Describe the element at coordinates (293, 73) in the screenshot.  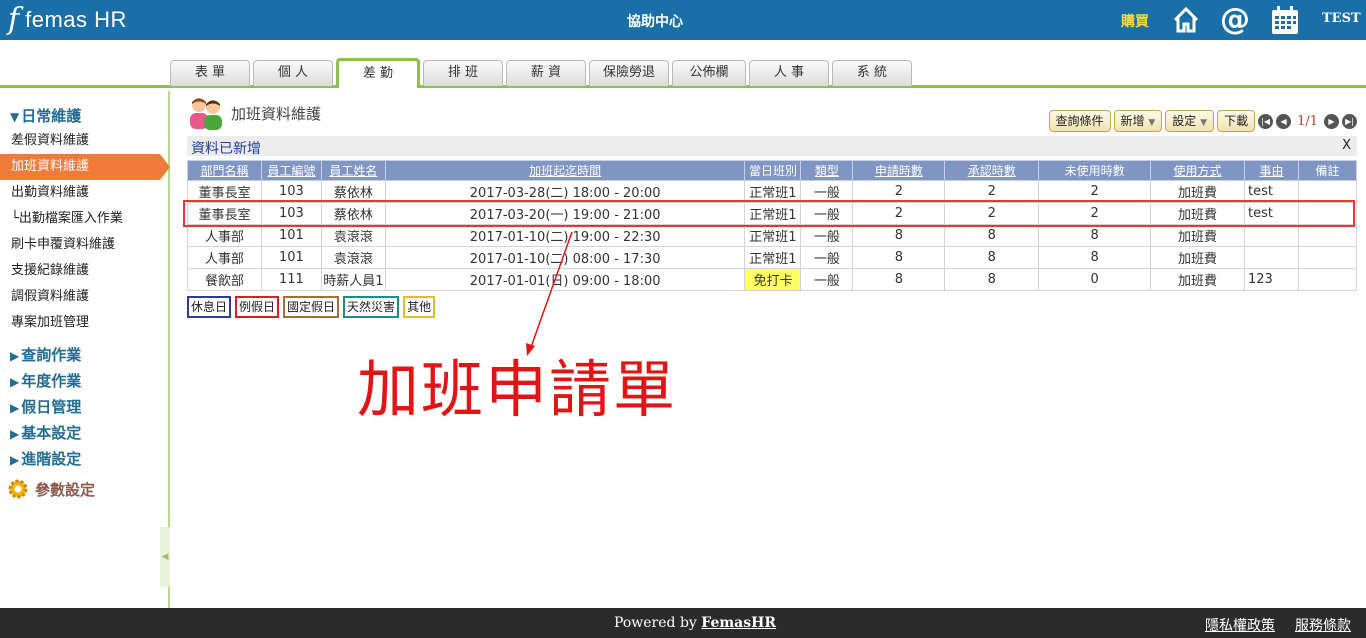
I see `tab-personal: 個 人` at that location.